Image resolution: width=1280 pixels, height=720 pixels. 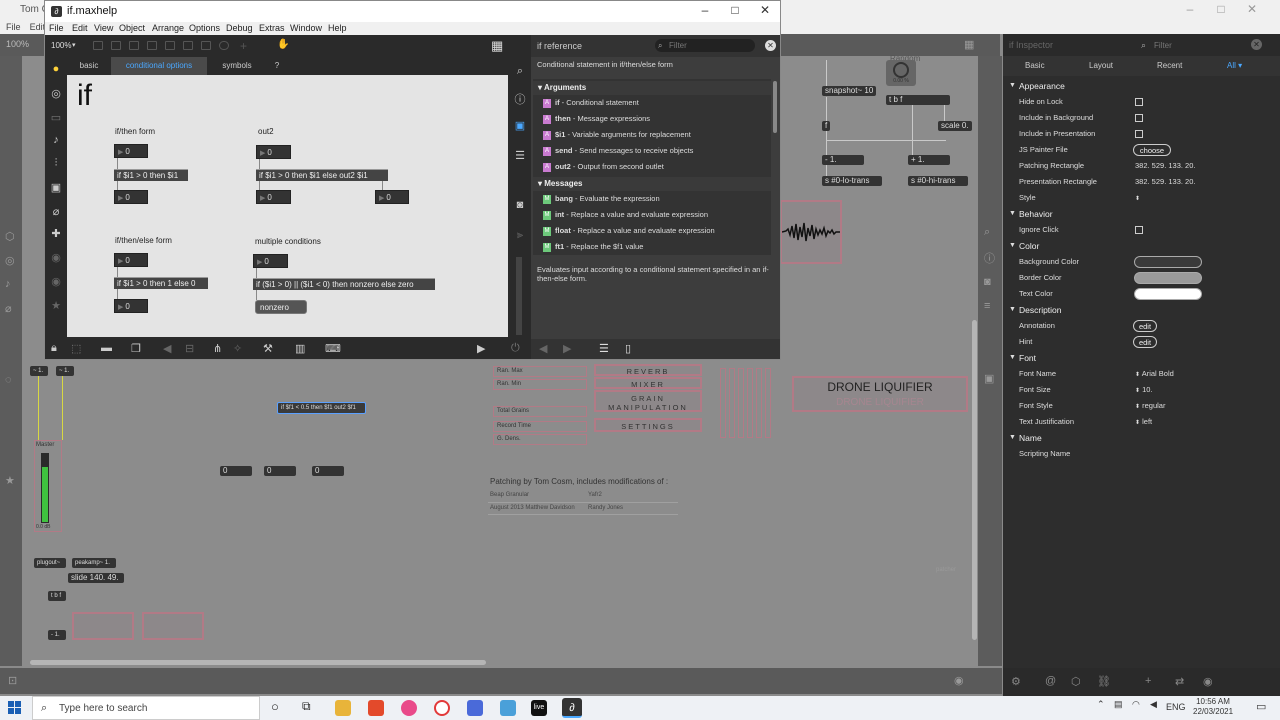 I want to click on reference-scrollbar, so click(x=775, y=107).